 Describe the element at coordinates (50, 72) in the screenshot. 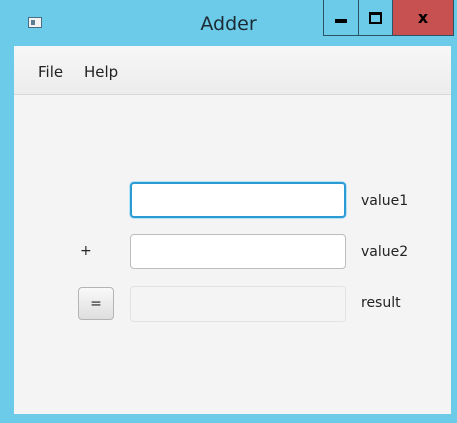

I see `menu-file: File` at that location.